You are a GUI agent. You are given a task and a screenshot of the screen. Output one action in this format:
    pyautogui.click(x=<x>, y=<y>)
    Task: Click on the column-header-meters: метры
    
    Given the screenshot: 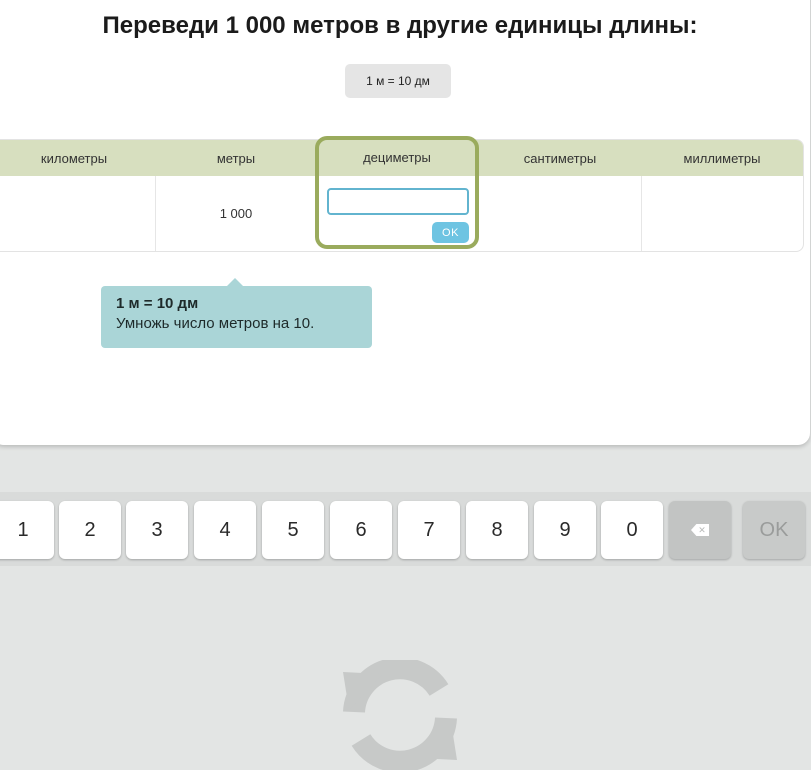 What is the action you would take?
    pyautogui.click(x=236, y=158)
    